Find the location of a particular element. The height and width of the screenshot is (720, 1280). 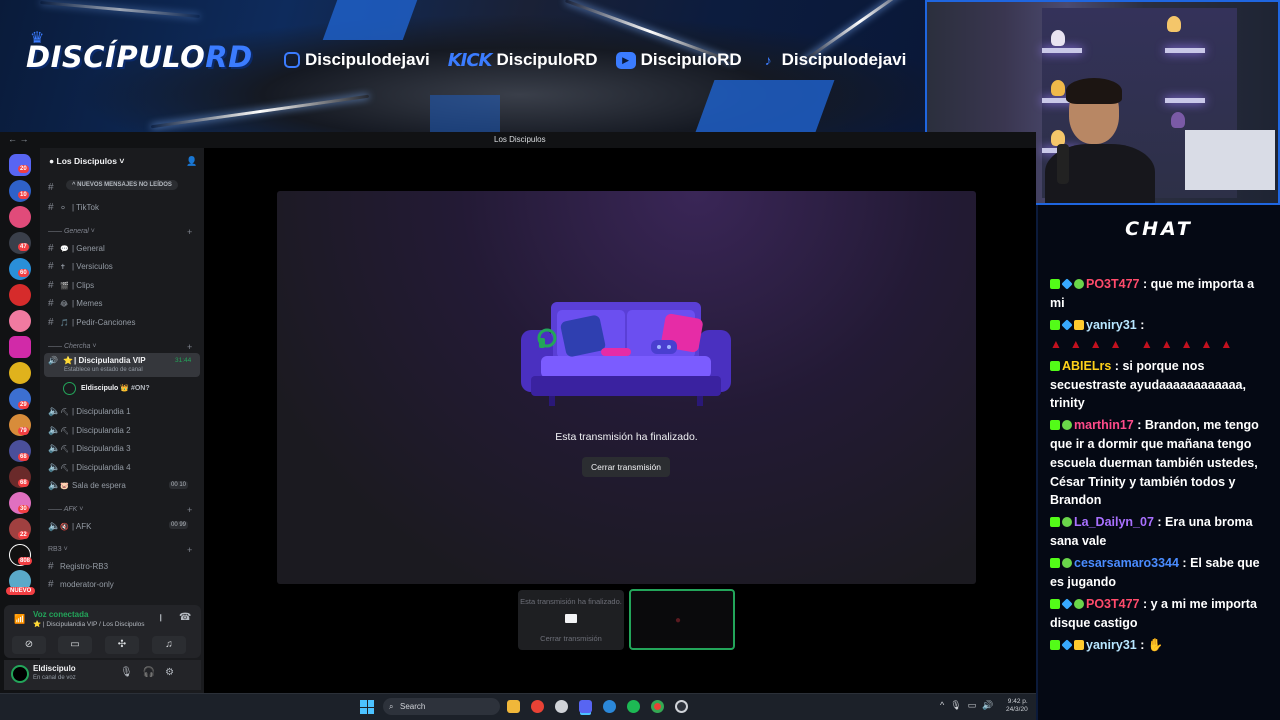

chat-message: yaniry31 : ✋ is located at coordinates (1161, 645).